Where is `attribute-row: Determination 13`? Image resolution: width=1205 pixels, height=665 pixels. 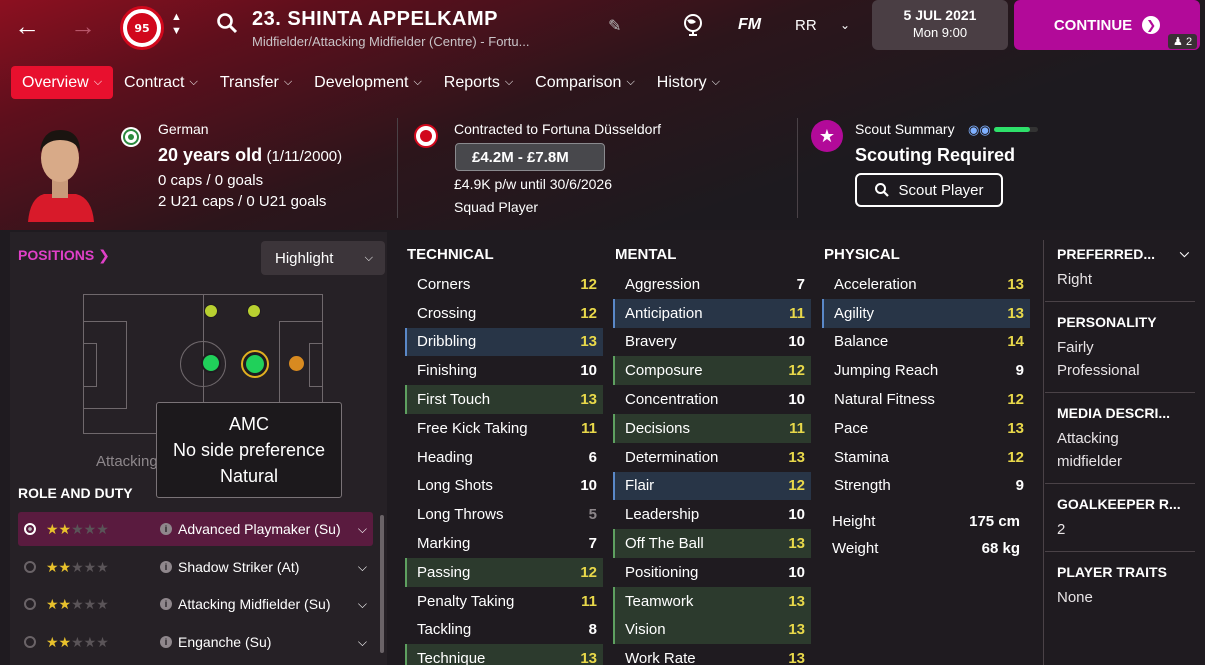
attribute-row: Determination 13 is located at coordinates (712, 457).